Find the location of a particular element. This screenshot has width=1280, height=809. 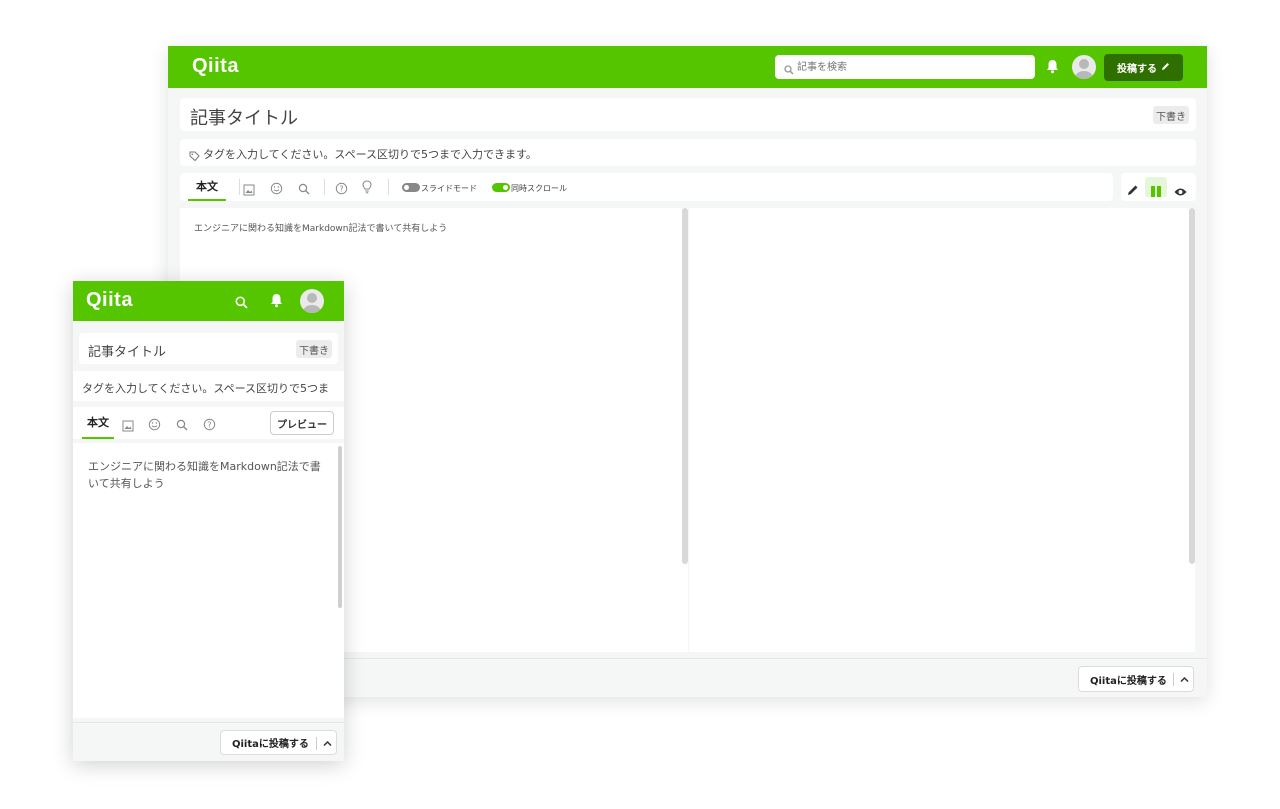

editor-toolbar: 本文 ? プレビュー is located at coordinates (208, 423).